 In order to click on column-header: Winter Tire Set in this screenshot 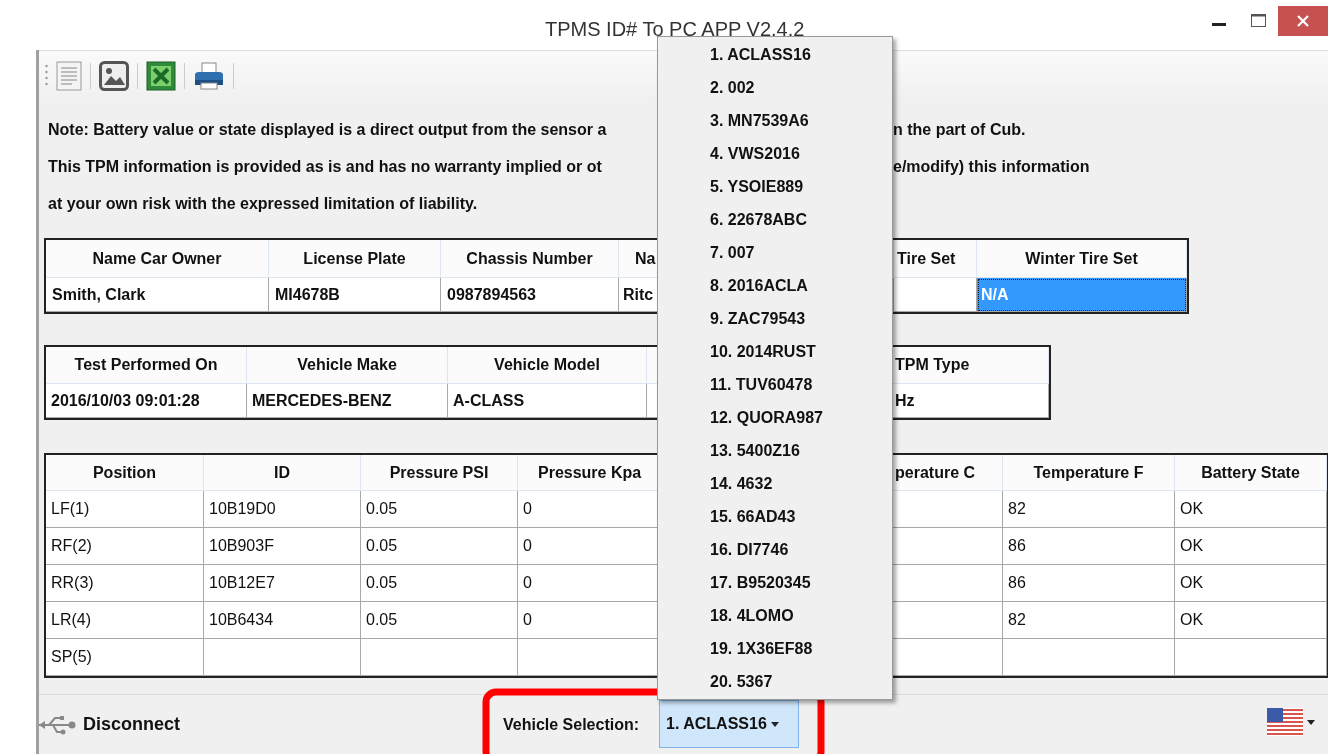, I will do `click(1082, 259)`.